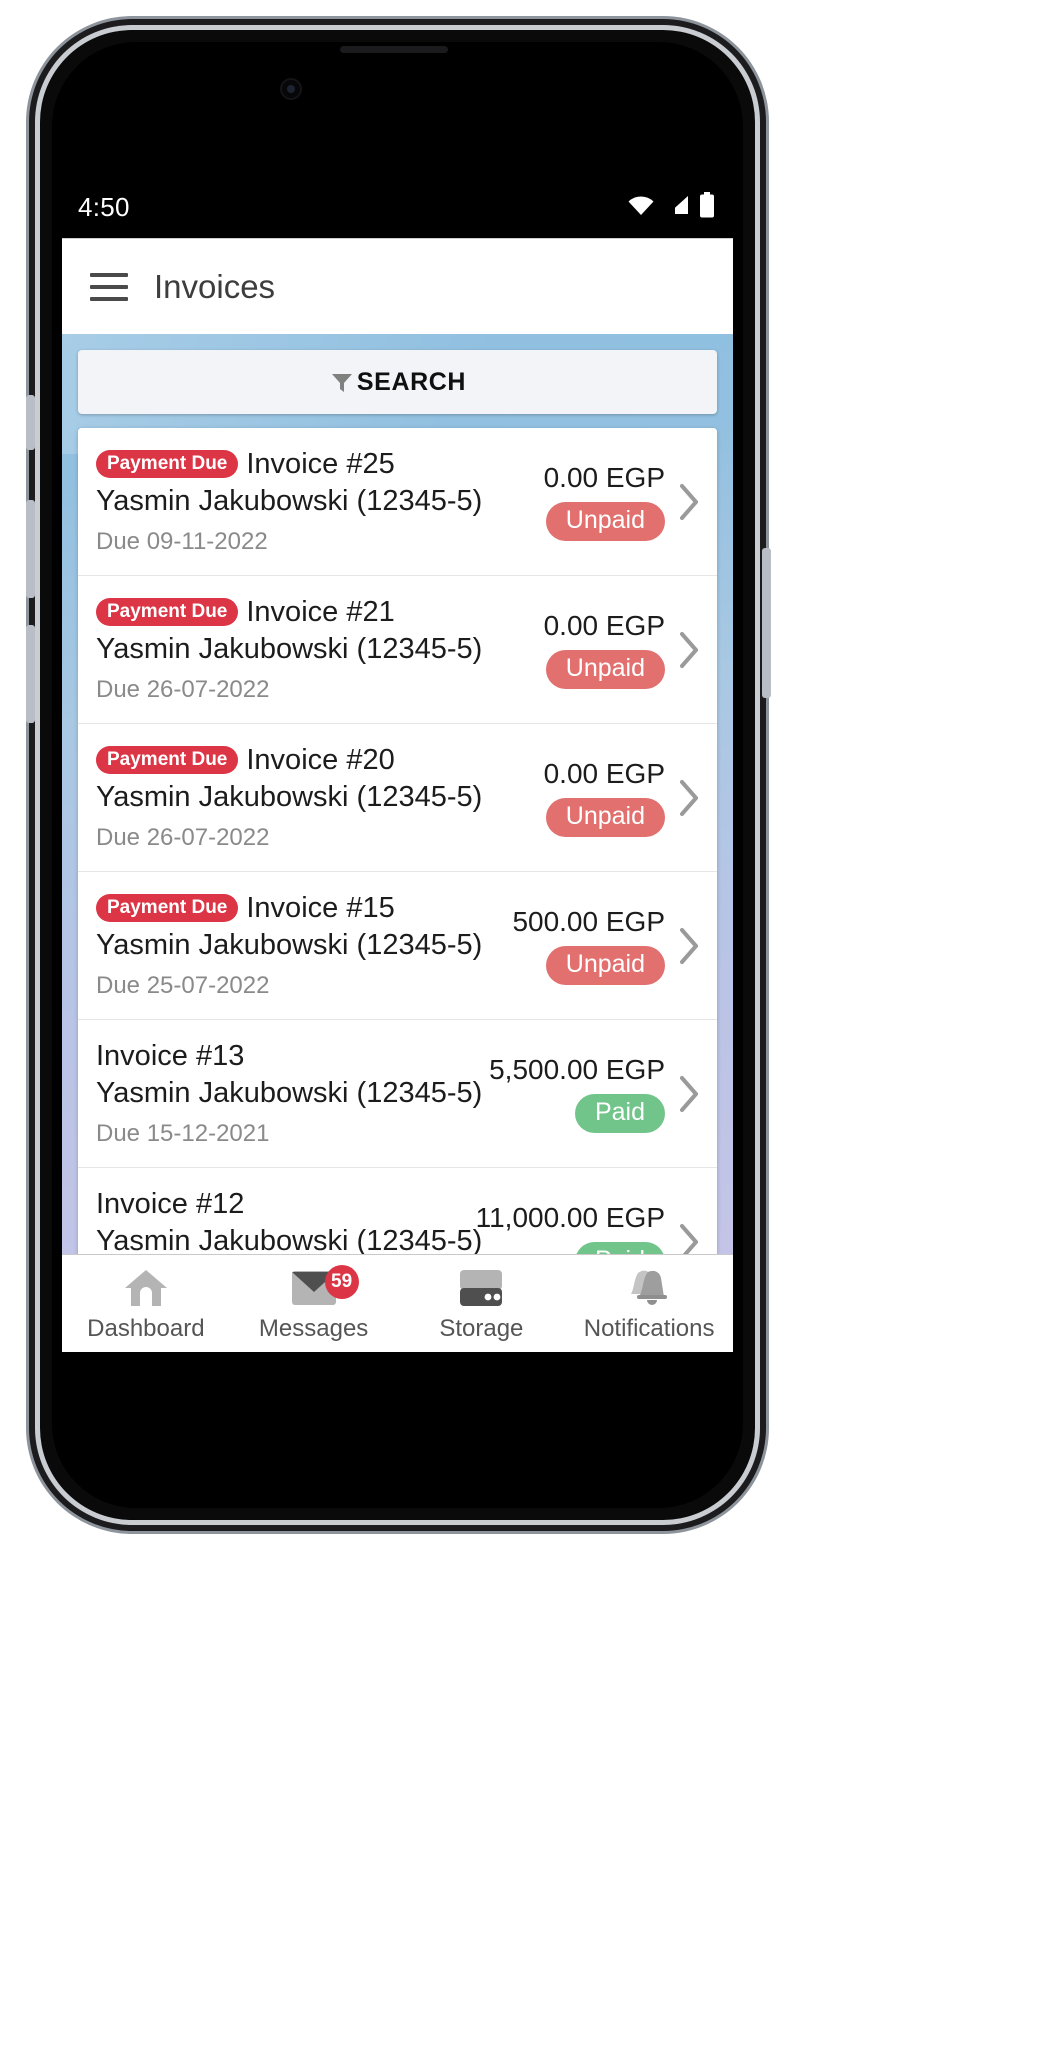 Image resolution: width=1047 pixels, height=2048 pixels. I want to click on invoice-amount-status: 500.00 EGP Unpaid, so click(590, 945).